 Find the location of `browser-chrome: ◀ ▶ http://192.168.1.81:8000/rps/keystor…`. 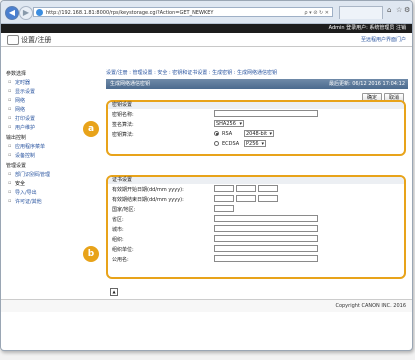

browser-chrome: ◀ ▶ http://192.168.1.81:8000/rps/keystor… is located at coordinates (206, 12).